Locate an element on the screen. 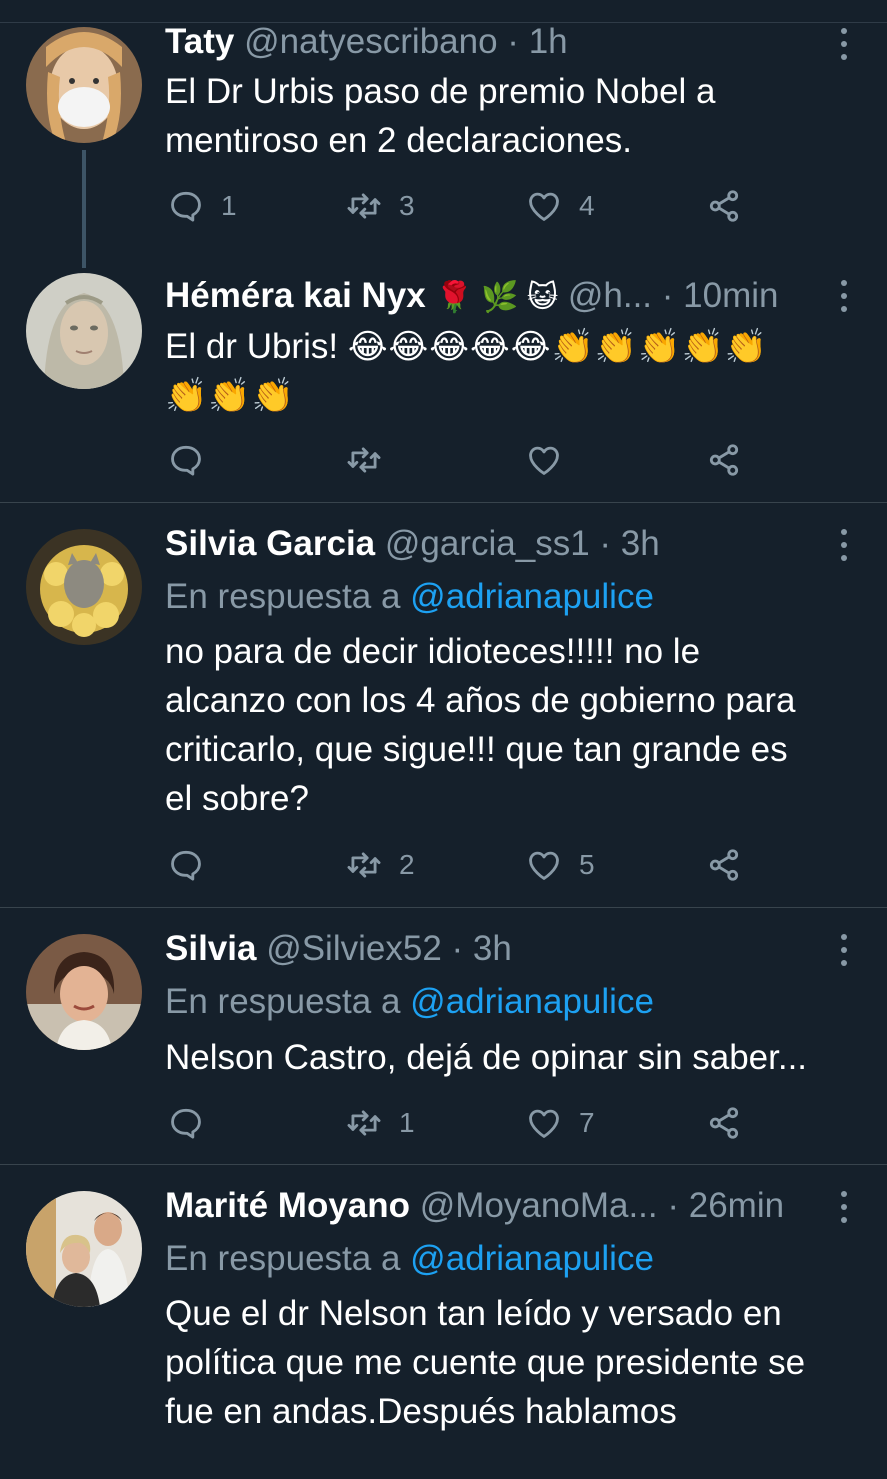 The image size is (887, 1479). retweet-button: 2 is located at coordinates (380, 865).